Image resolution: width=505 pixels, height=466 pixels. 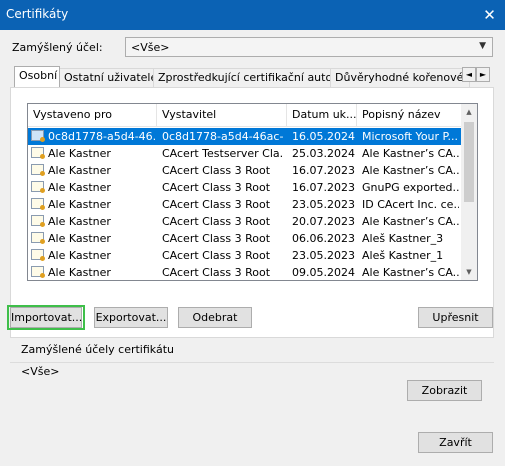 What do you see at coordinates (489, 15) in the screenshot?
I see `close-window-button: ✕` at bounding box center [489, 15].